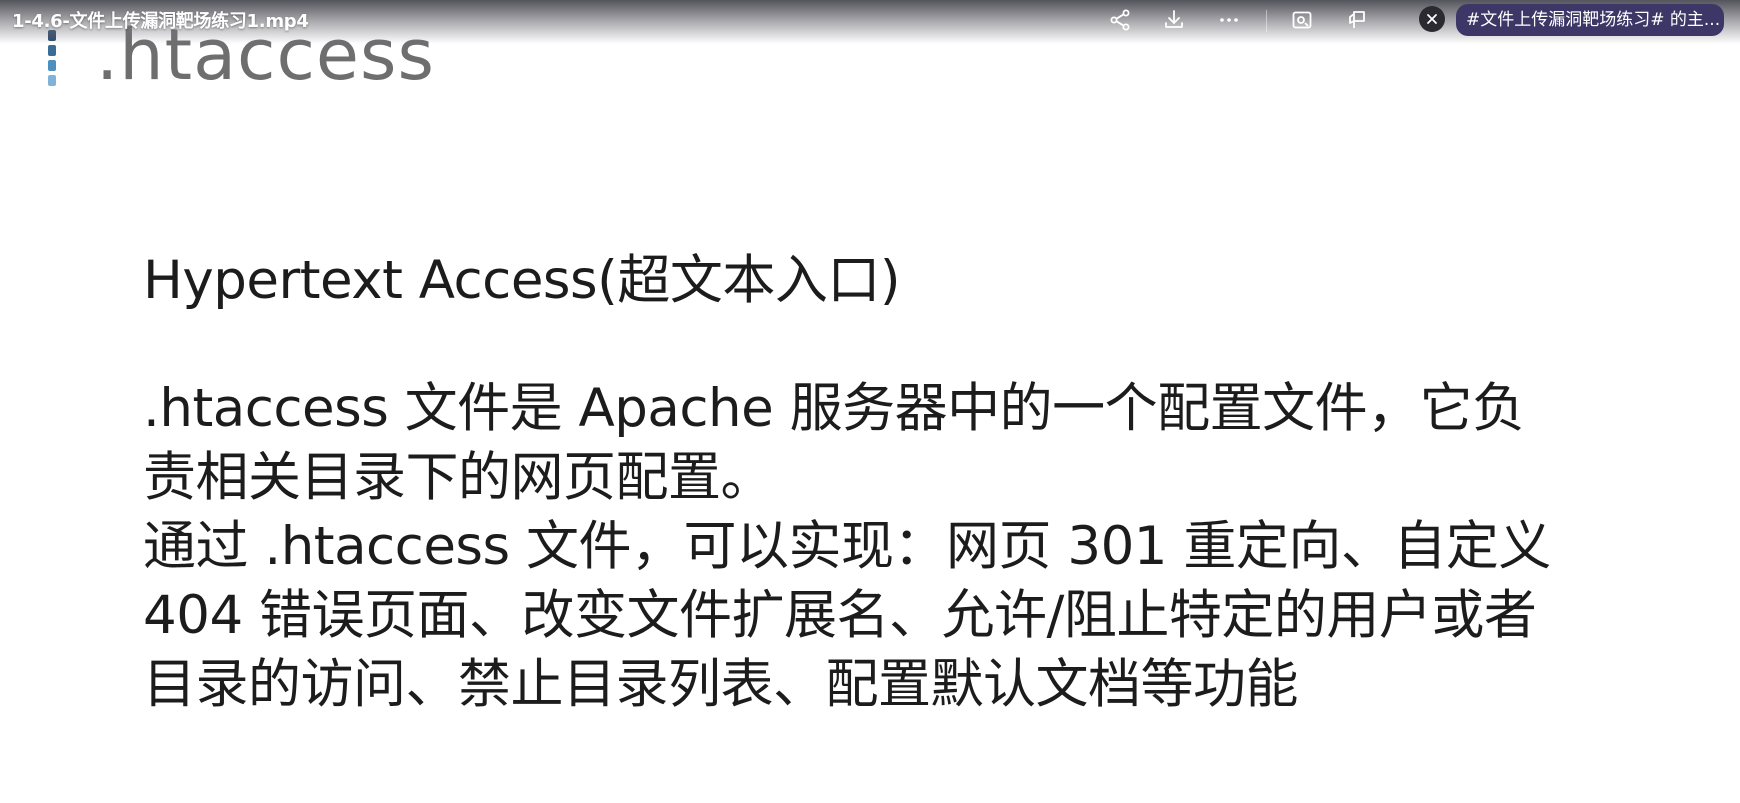 The image size is (1740, 803). I want to click on video-title: 1-4.6-文件上传漏洞靶场练习1.mp4, so click(160, 21).